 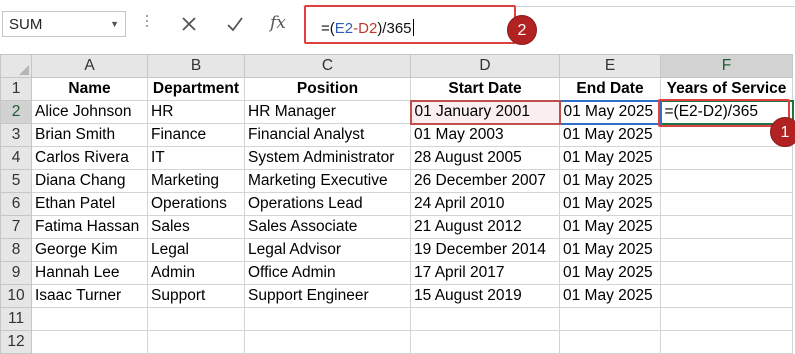 I want to click on column-header-a: A, so click(x=89, y=66).